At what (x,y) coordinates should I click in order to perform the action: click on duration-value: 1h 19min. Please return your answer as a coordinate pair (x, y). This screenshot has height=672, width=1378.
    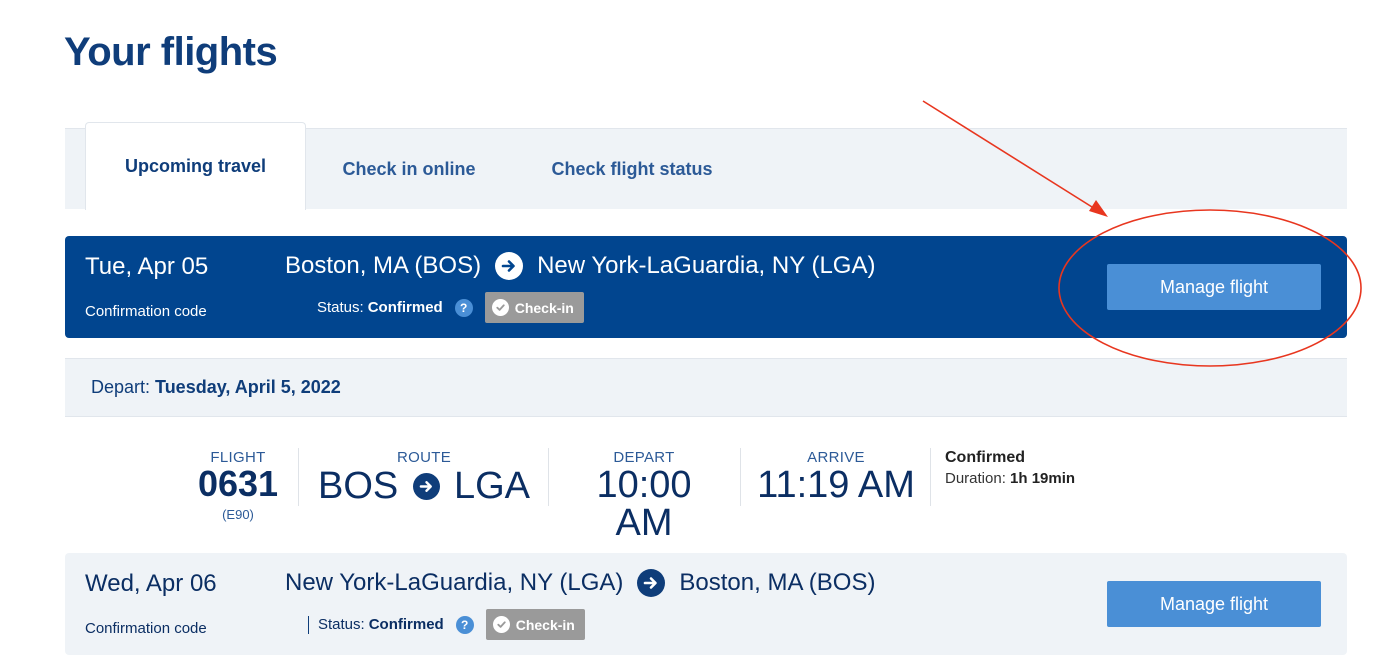
    Looking at the image, I should click on (1043, 478).